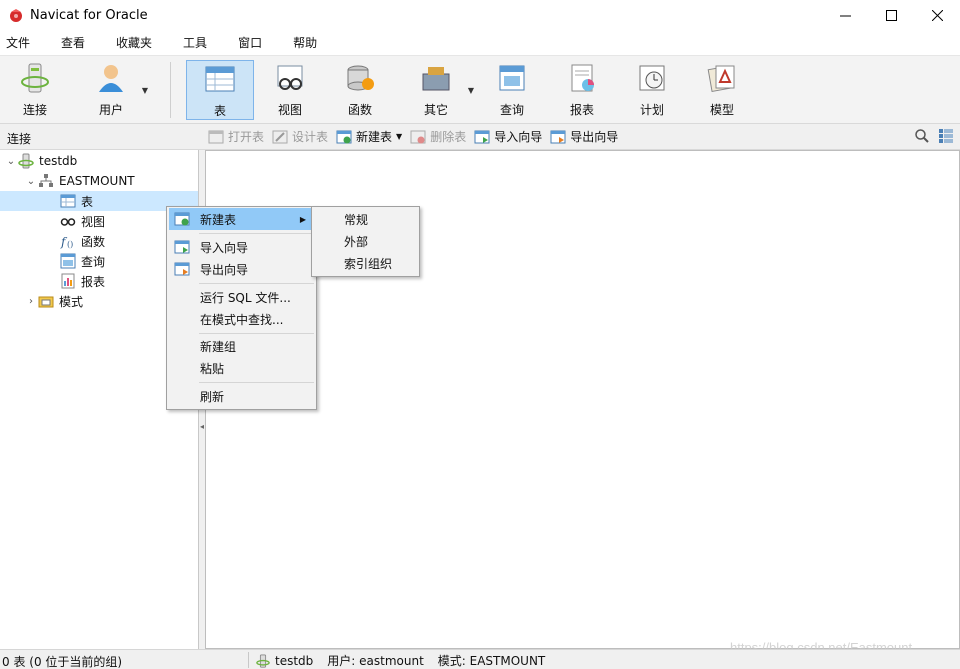  I want to click on design-table-button: 设计表, so click(300, 136).